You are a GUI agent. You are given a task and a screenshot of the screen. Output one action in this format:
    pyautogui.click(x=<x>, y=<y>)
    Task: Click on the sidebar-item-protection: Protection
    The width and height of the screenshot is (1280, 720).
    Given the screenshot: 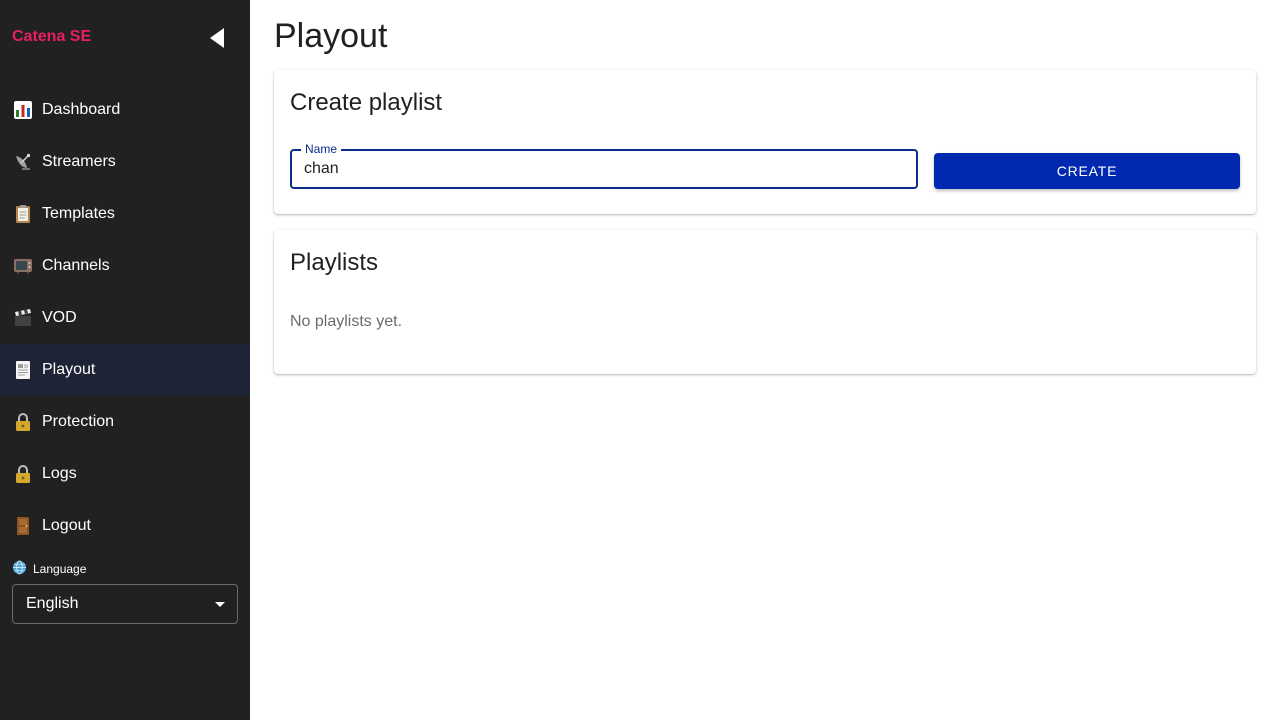 What is the action you would take?
    pyautogui.click(x=125, y=422)
    